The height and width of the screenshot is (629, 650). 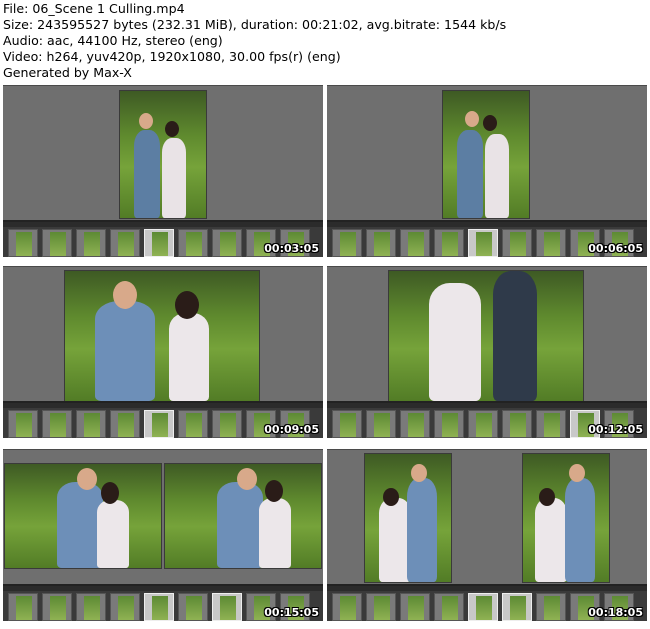 I want to click on audio-line: Audio: aac, 44100 Hz, stereo (eng), so click(x=113, y=40).